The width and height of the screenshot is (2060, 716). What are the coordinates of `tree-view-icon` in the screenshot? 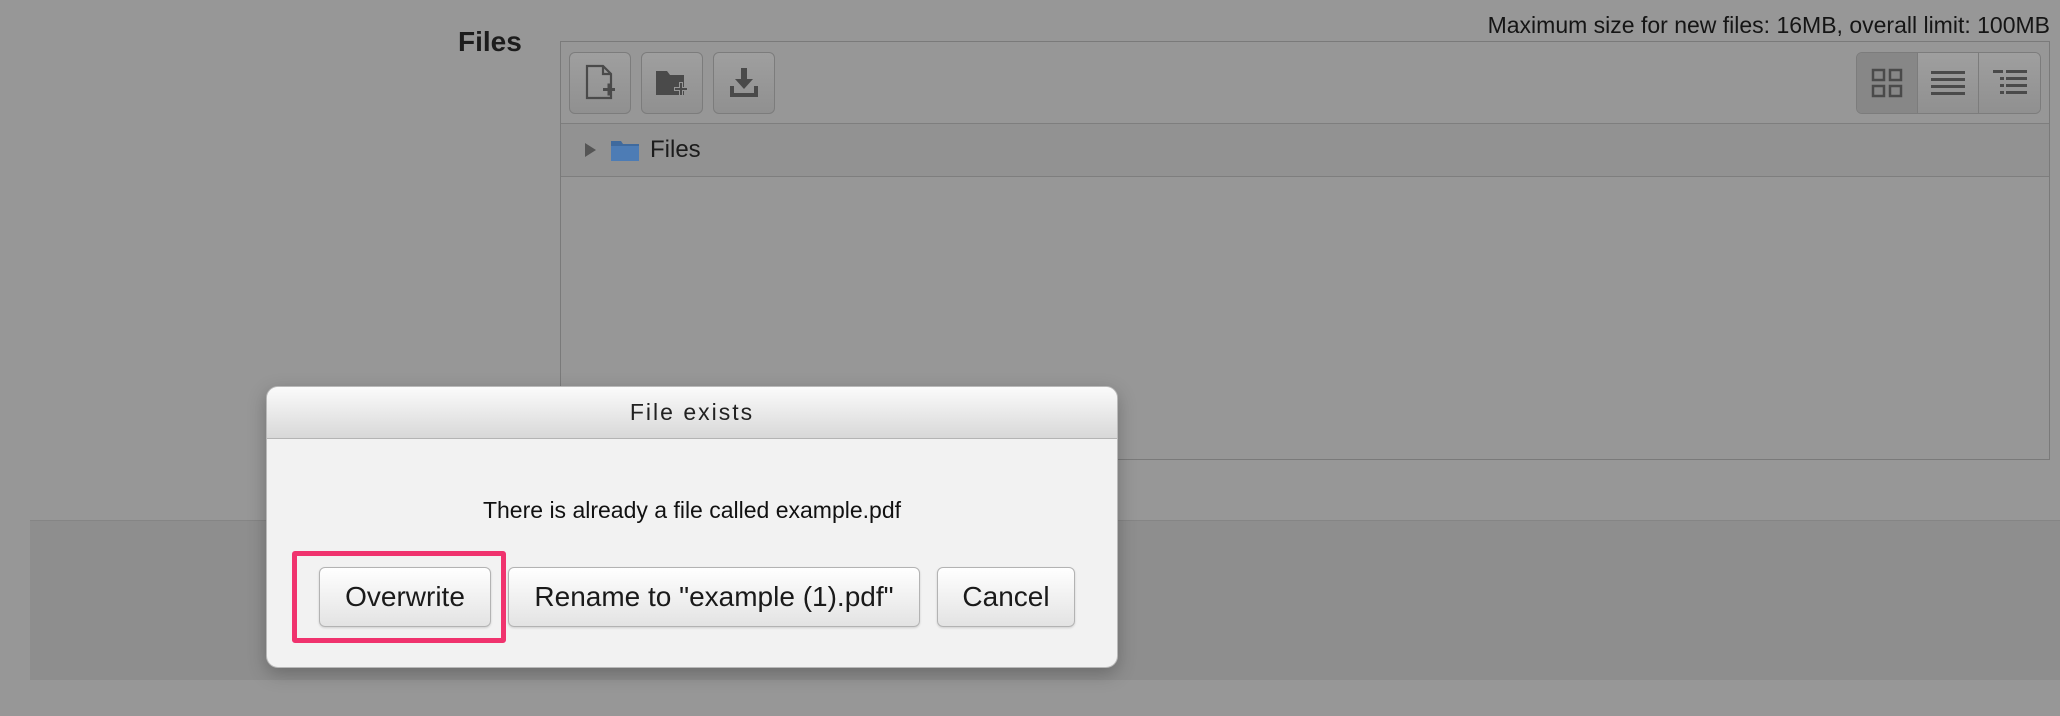 It's located at (2009, 82).